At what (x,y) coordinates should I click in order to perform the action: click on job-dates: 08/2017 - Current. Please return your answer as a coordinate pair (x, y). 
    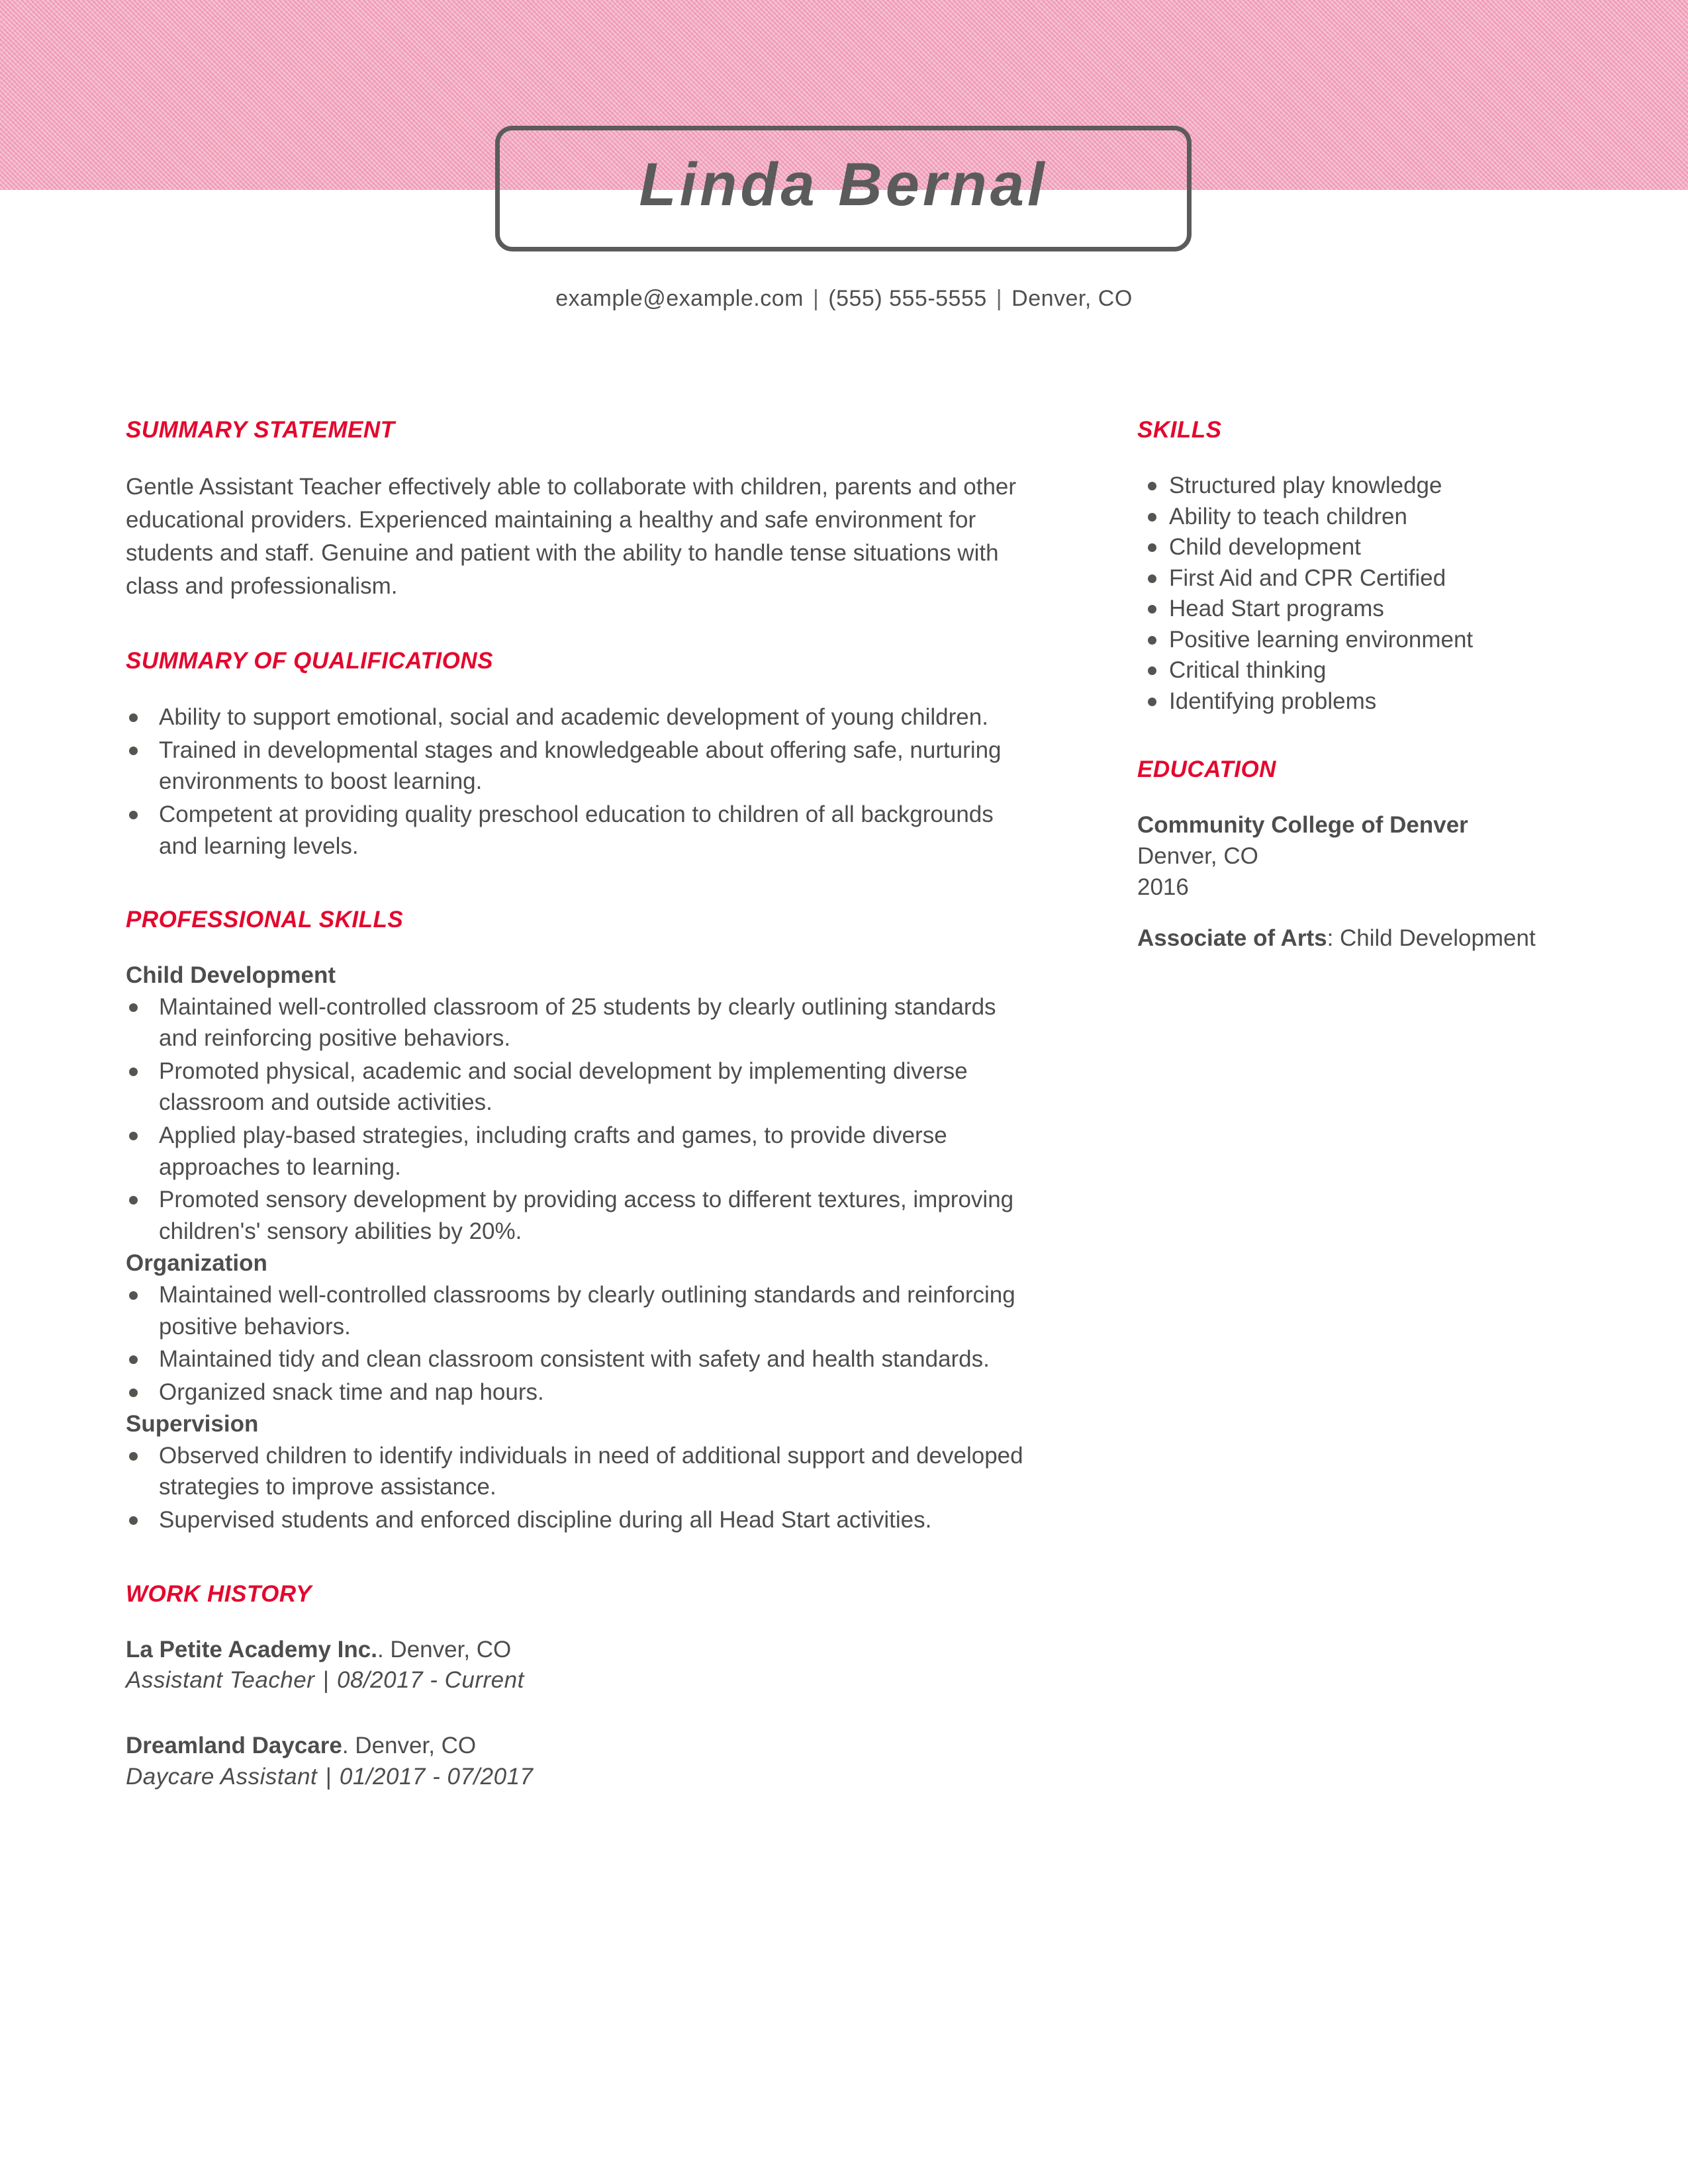
    Looking at the image, I should click on (430, 1681).